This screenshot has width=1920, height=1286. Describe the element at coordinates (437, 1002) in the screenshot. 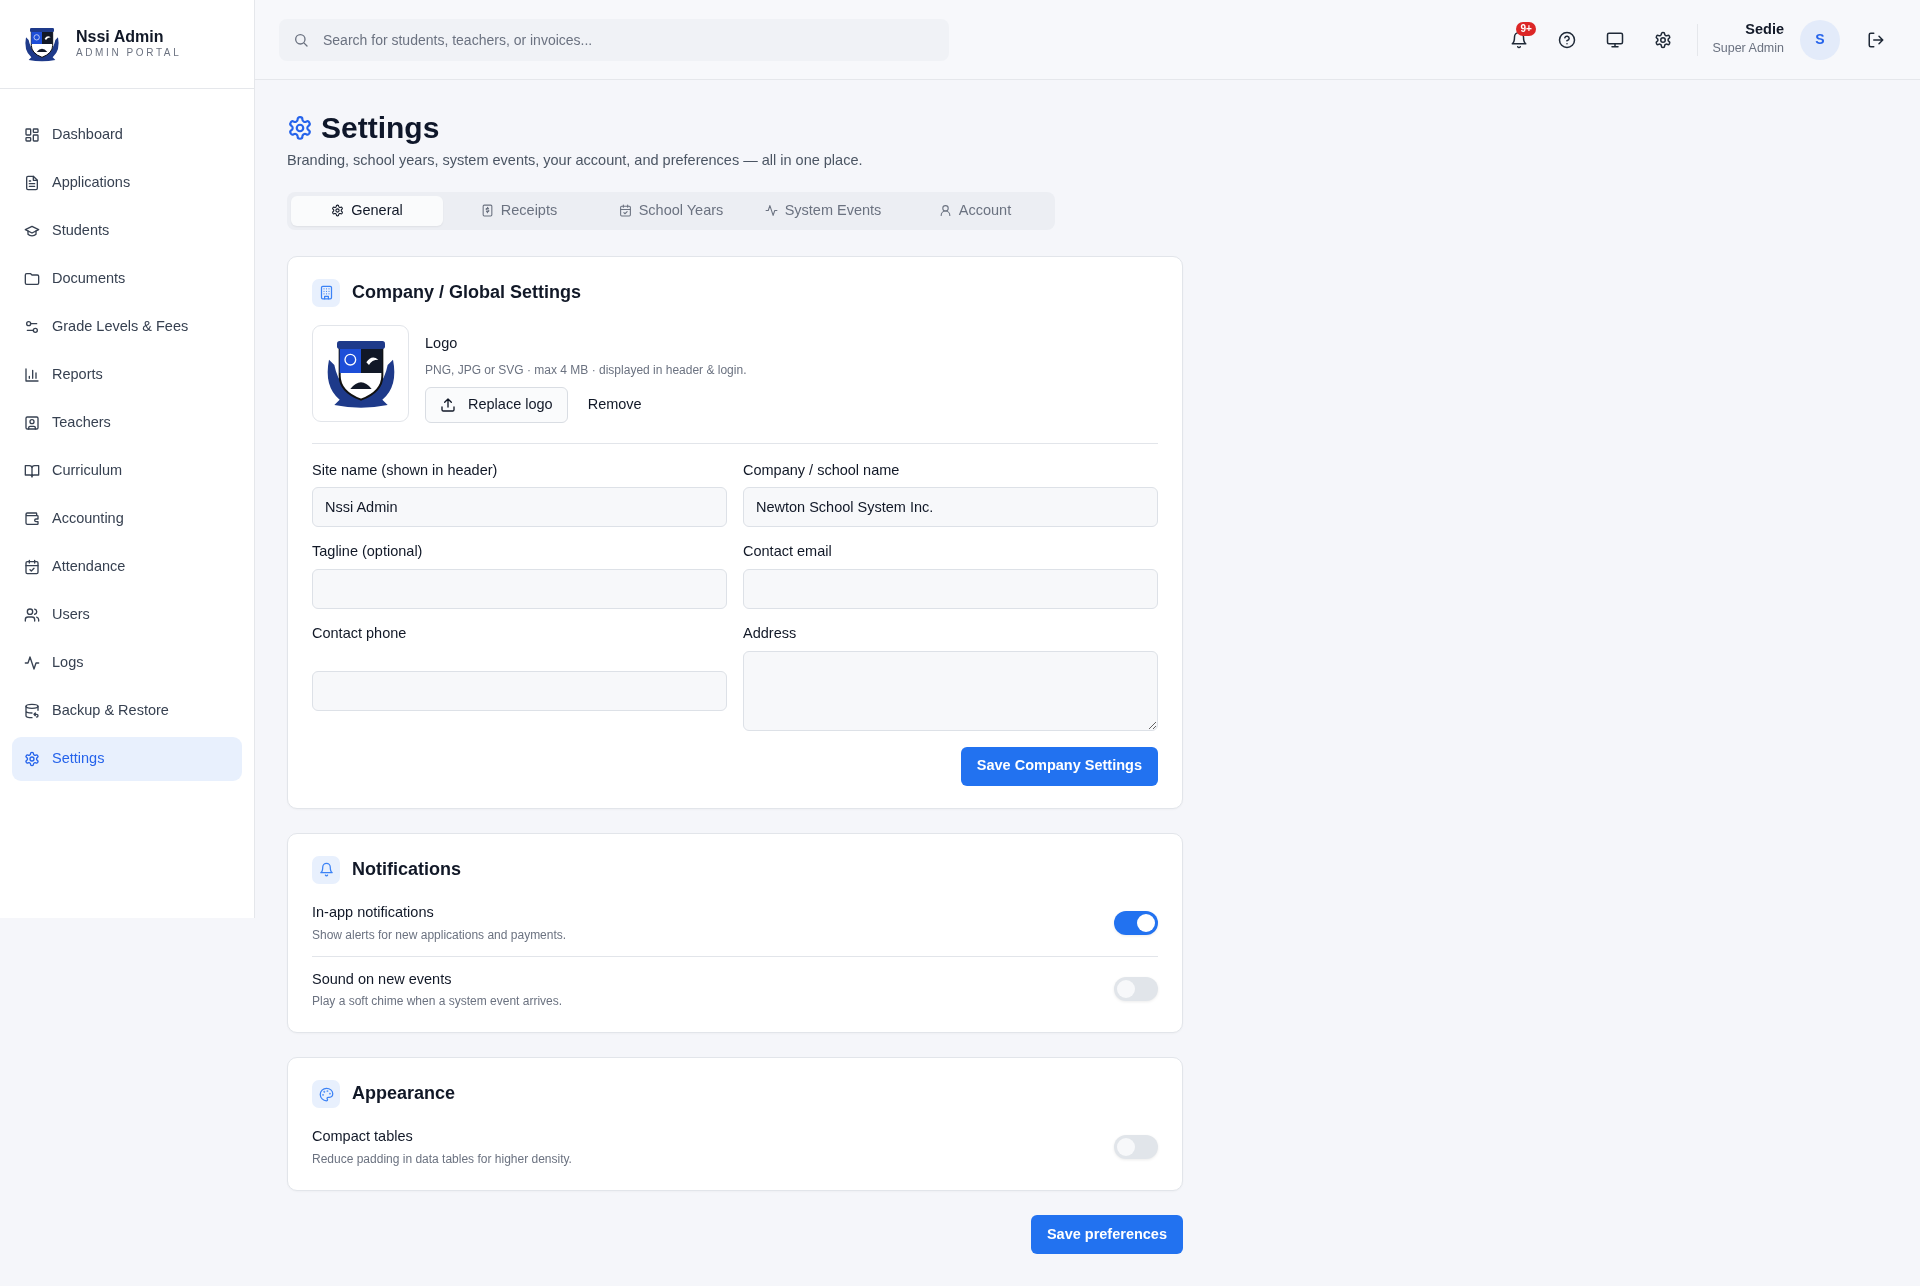

I see `setting-description: Play a soft chime when a system event arrives.` at that location.